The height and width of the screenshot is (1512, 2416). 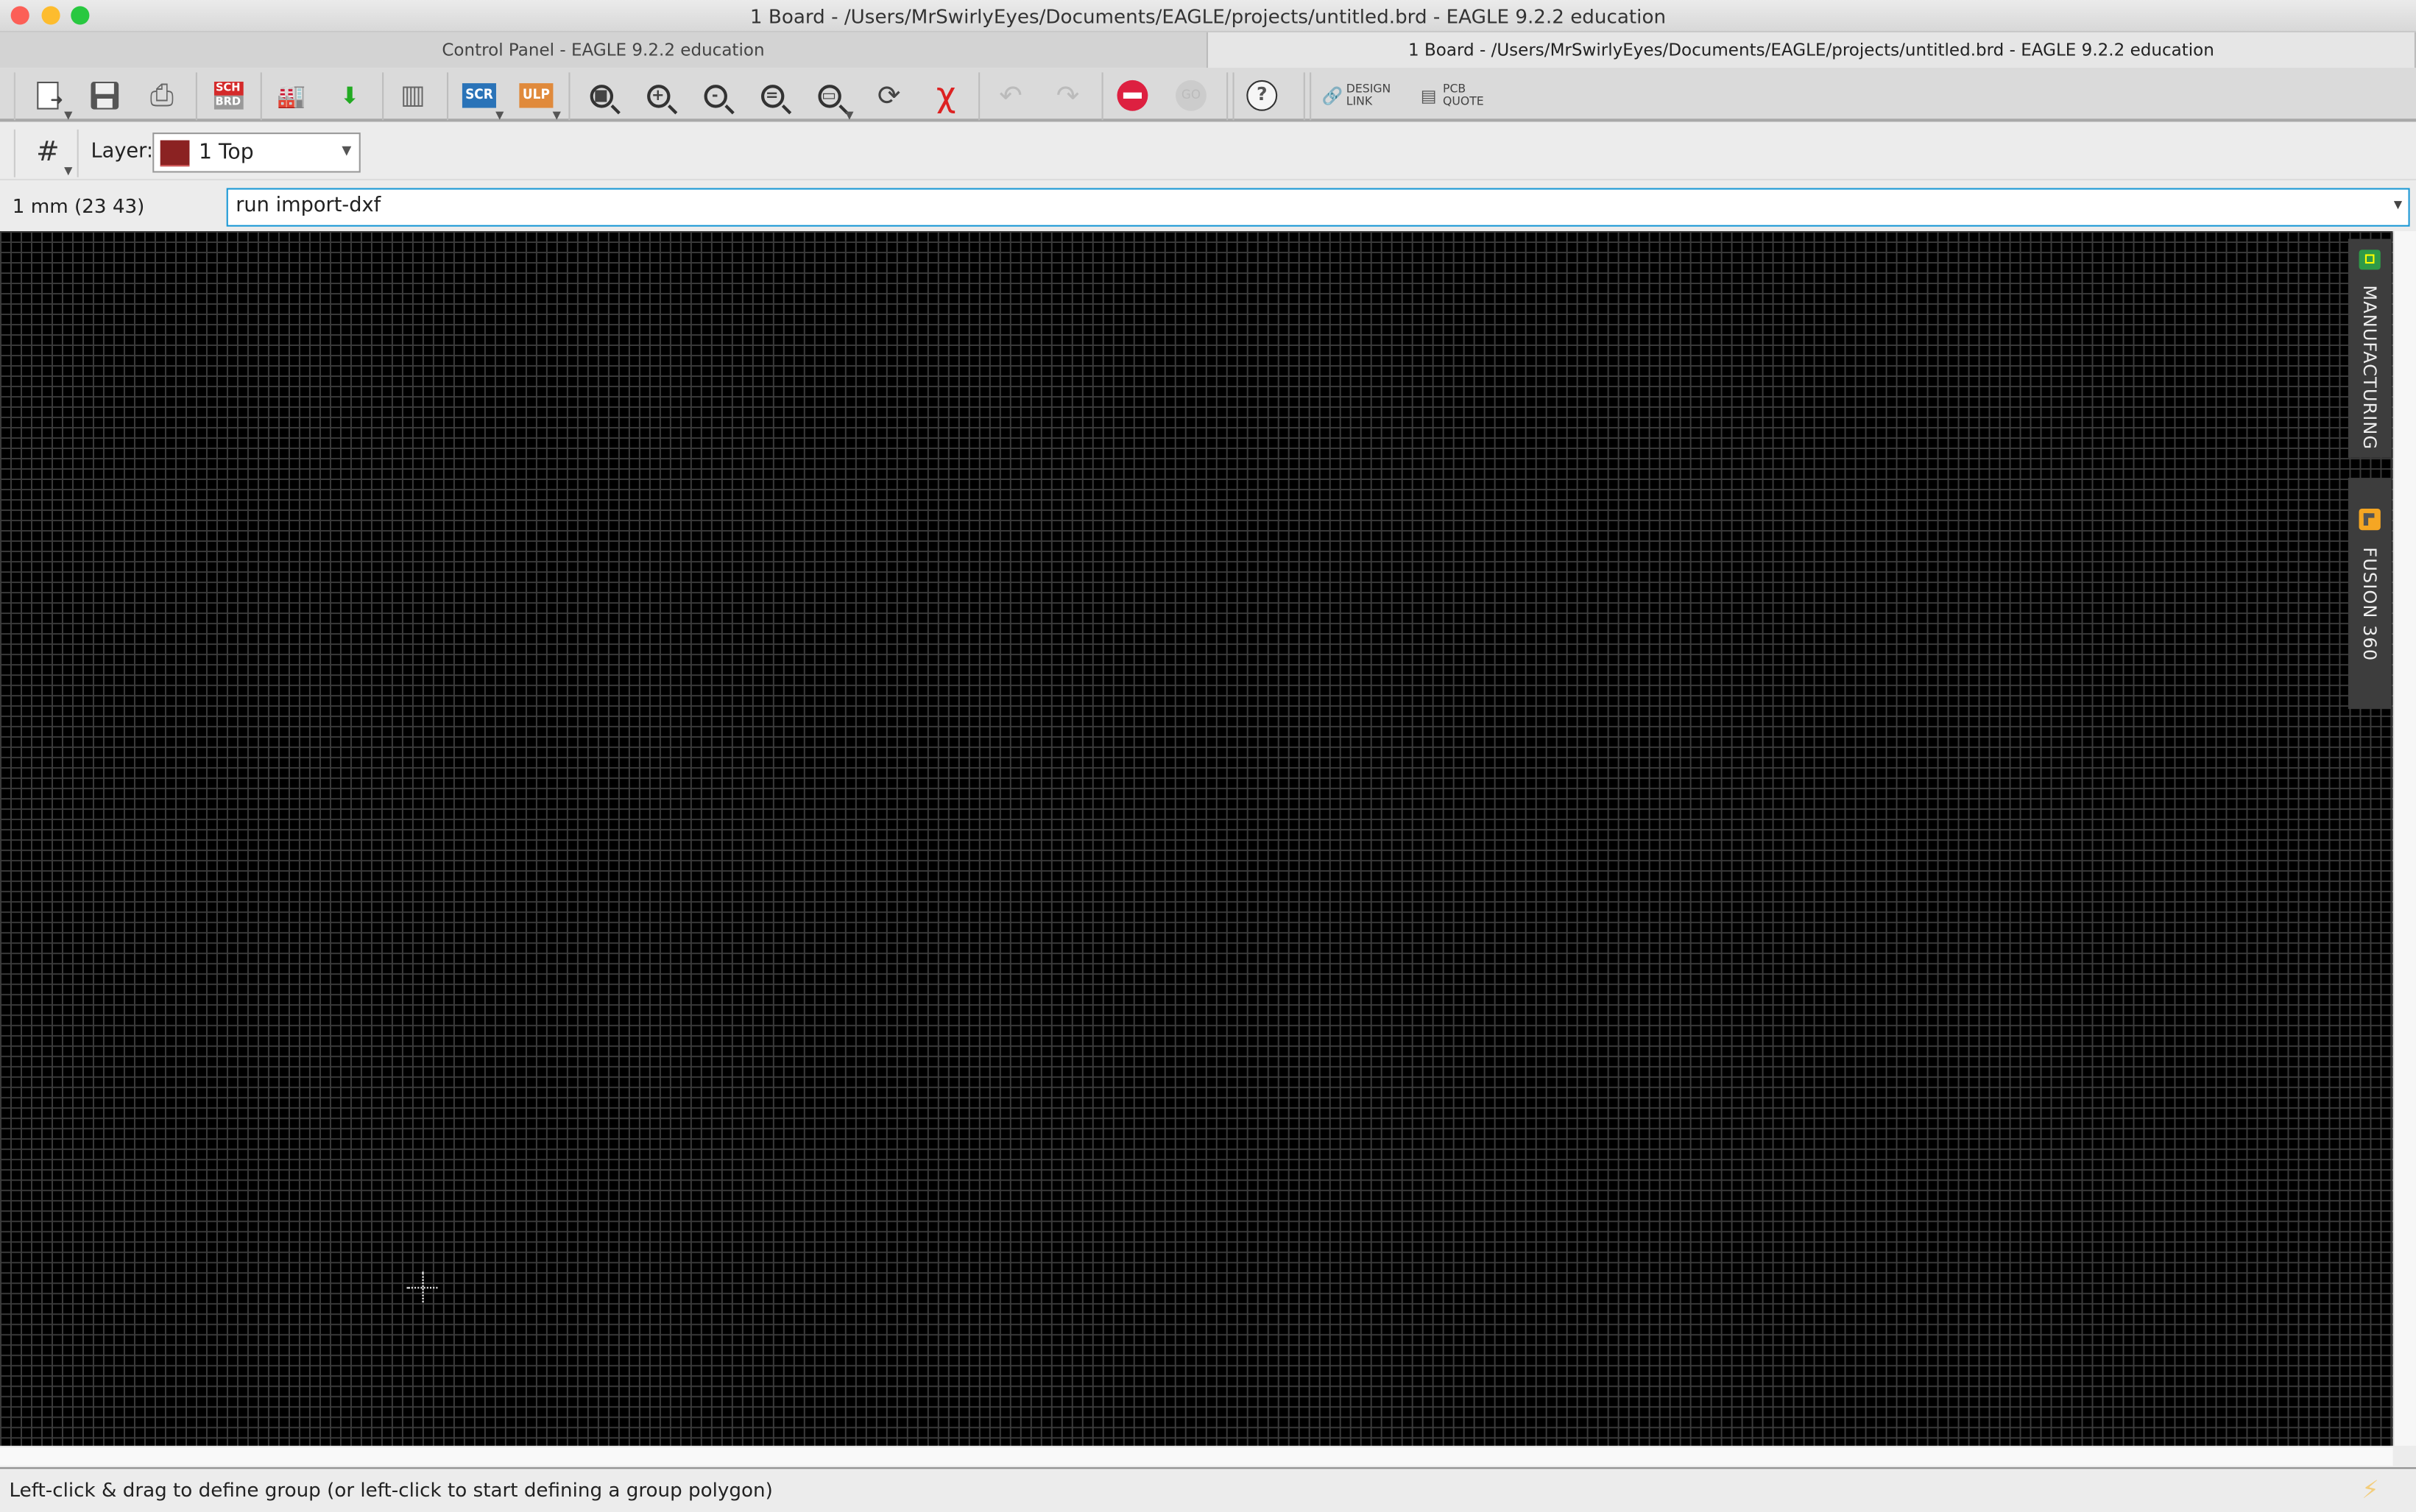 What do you see at coordinates (2370, 594) in the screenshot?
I see `fusion-360-panel-tab: FUSION 360` at bounding box center [2370, 594].